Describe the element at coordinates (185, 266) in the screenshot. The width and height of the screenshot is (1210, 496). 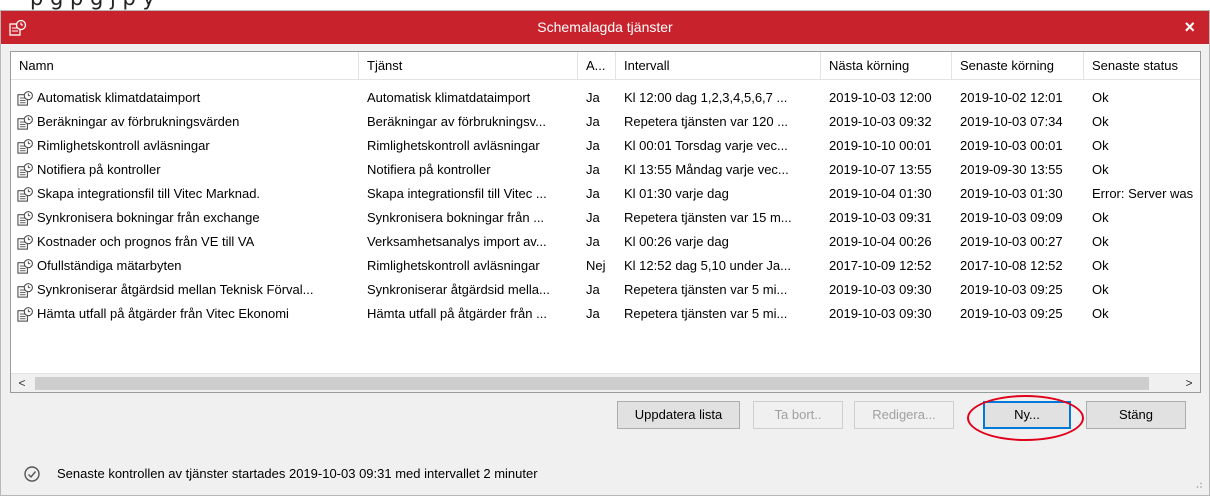
I see `cell-namn: Ofullständiga mätarbyten` at that location.